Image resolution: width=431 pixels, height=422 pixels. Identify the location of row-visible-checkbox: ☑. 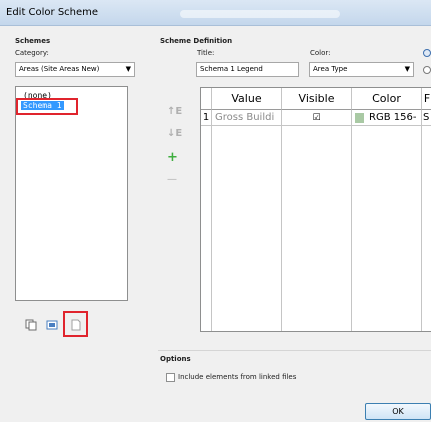
(317, 118).